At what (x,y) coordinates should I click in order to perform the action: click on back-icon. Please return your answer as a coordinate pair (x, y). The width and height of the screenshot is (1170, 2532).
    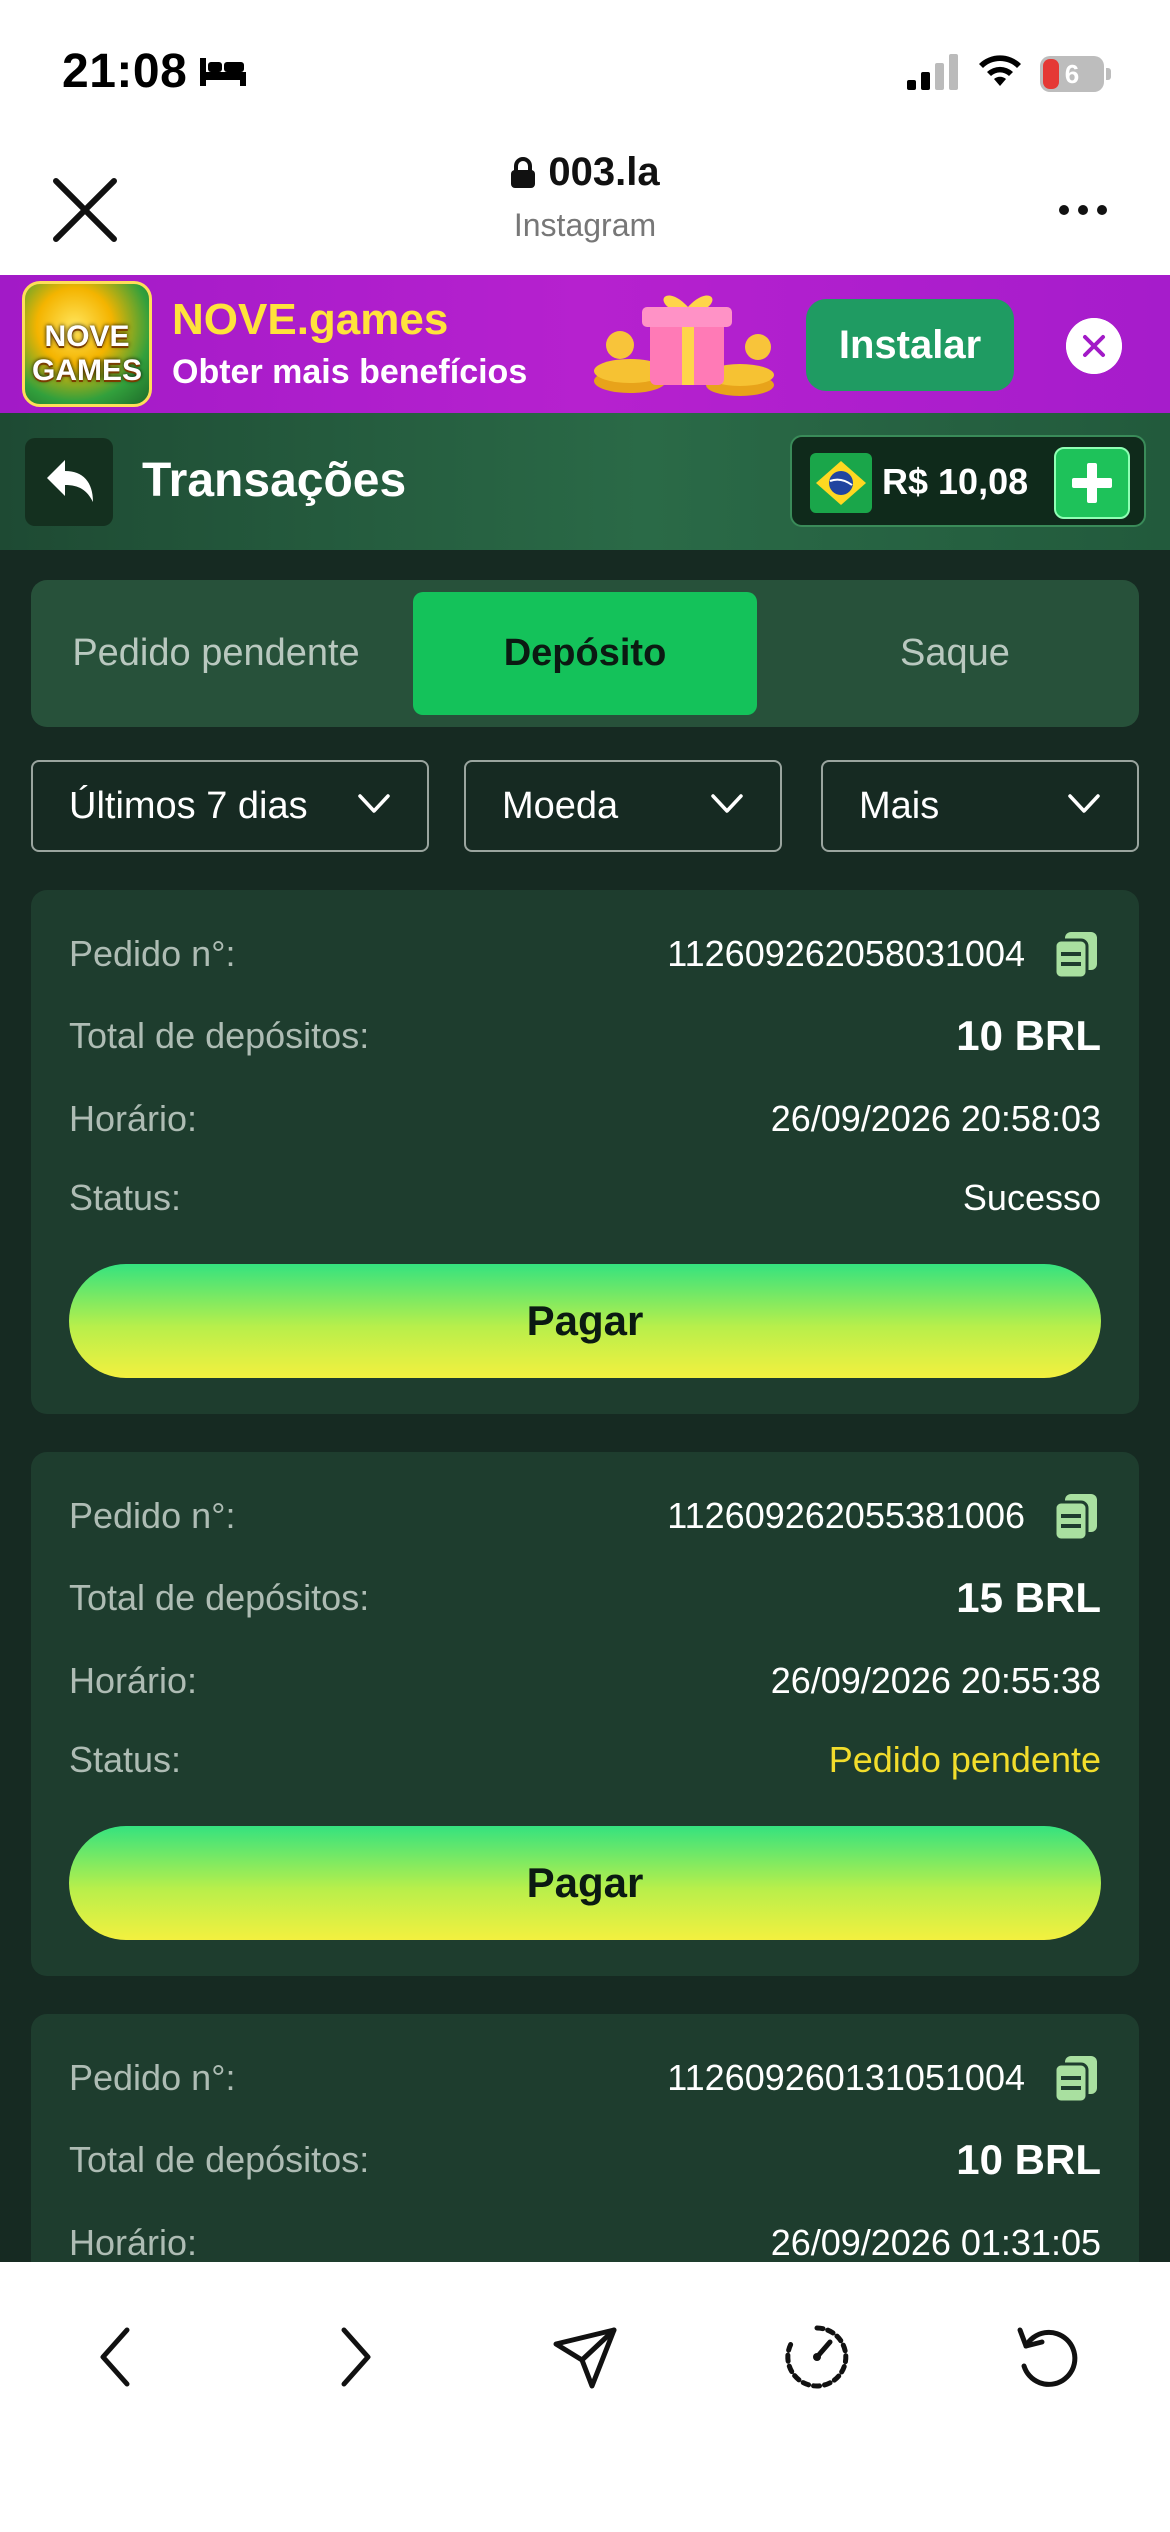
    Looking at the image, I should click on (70, 481).